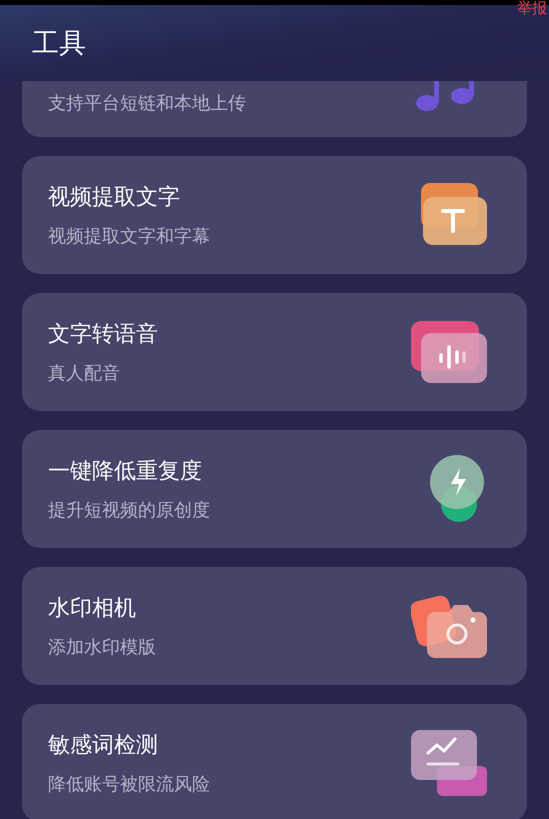 Image resolution: width=549 pixels, height=819 pixels. I want to click on tool-card: 文字转语音 真人配音, so click(274, 352).